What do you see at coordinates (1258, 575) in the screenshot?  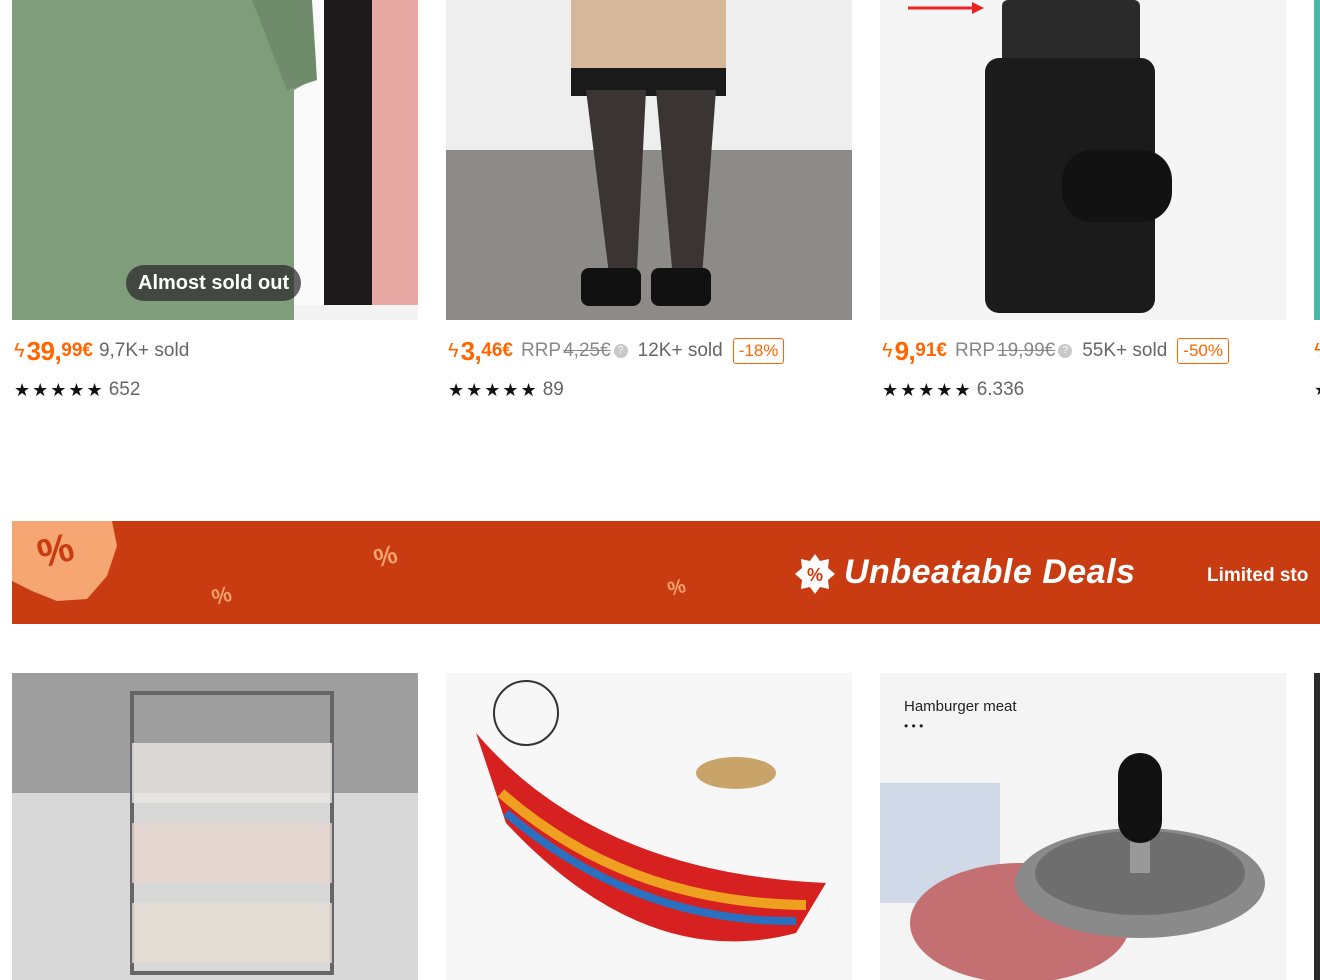 I see `banner-subtitle: Limited sto` at bounding box center [1258, 575].